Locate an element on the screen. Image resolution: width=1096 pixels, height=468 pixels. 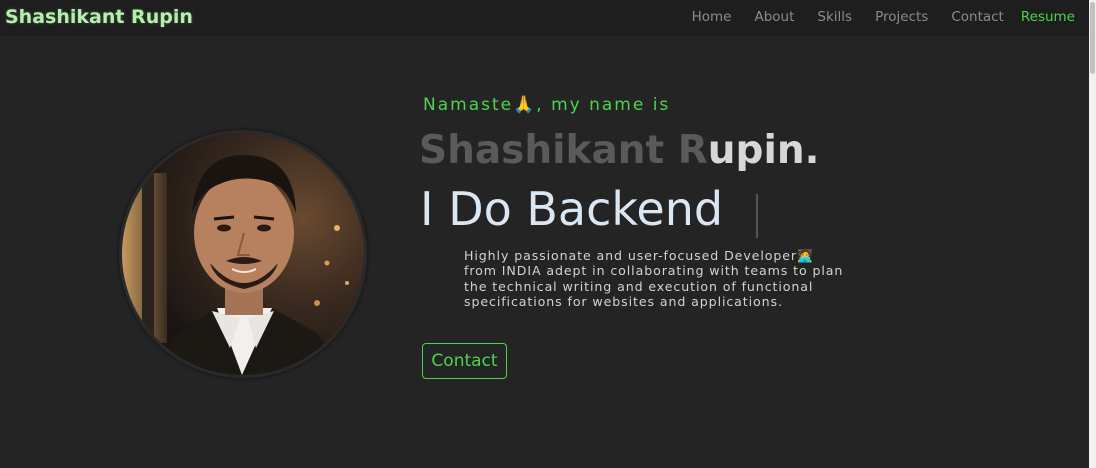
nav-link-resume: Resume is located at coordinates (1048, 17).